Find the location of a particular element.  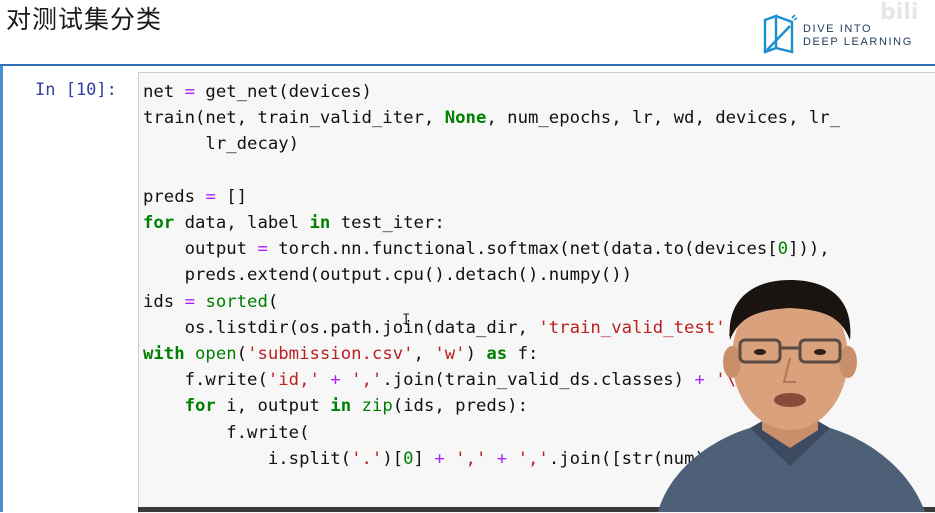

d2l-logo: DIVE INTO DEEP LEARNING is located at coordinates (842, 34).